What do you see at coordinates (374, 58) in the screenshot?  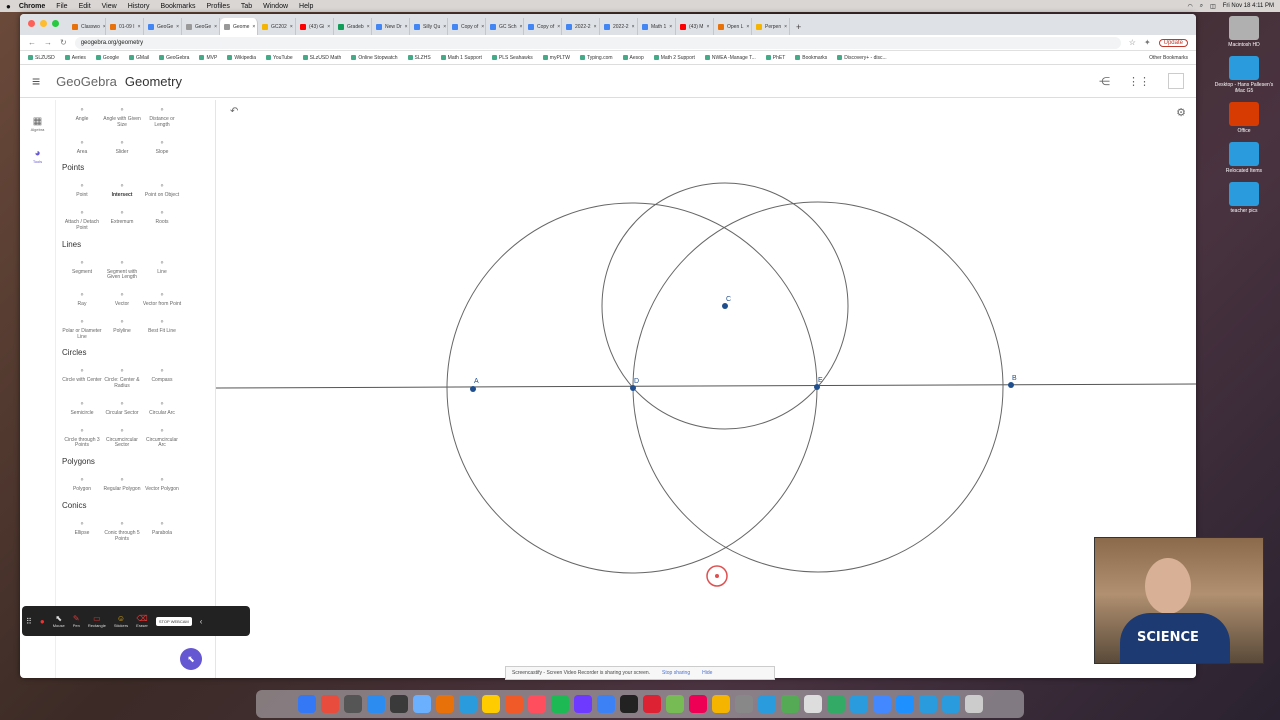 I see `bookmark-item: Online Stopwatch` at bounding box center [374, 58].